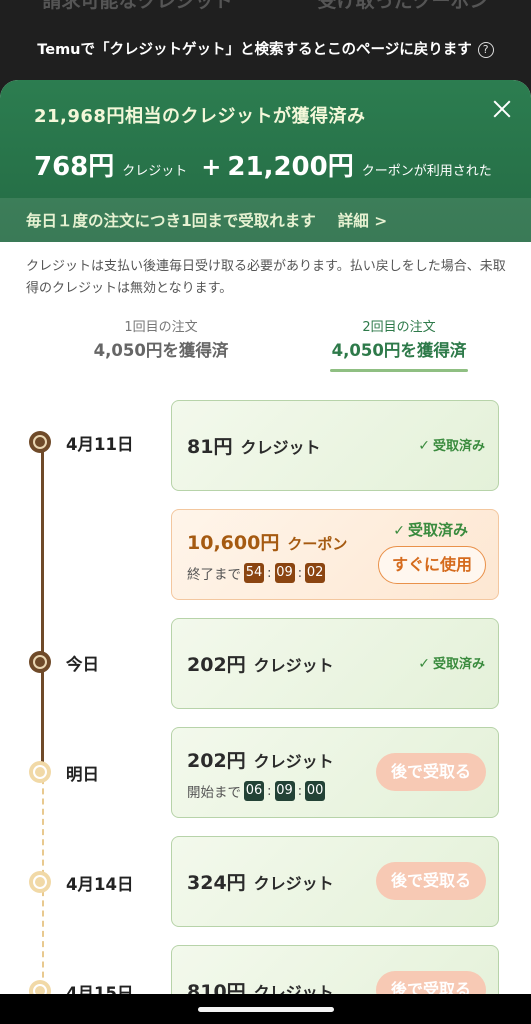  Describe the element at coordinates (335, 663) in the screenshot. I see `credit-card-today: 202円 クレジット ✓ 受取済み` at that location.